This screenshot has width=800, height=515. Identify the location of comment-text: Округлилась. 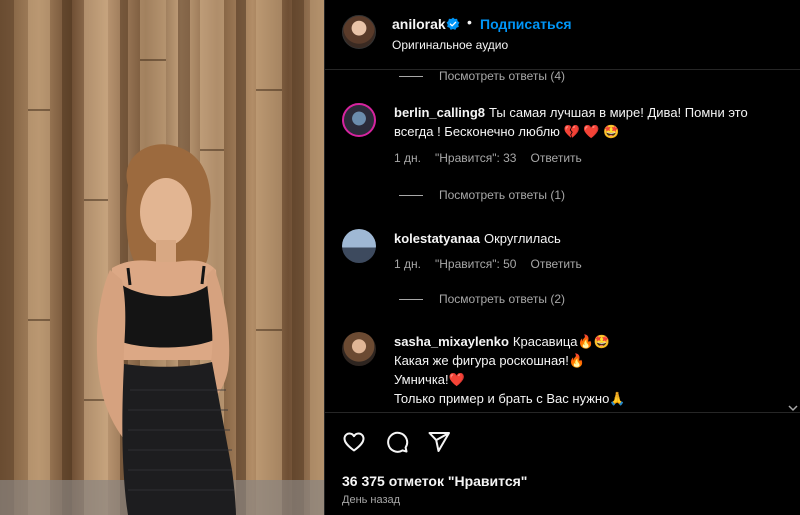
(522, 238).